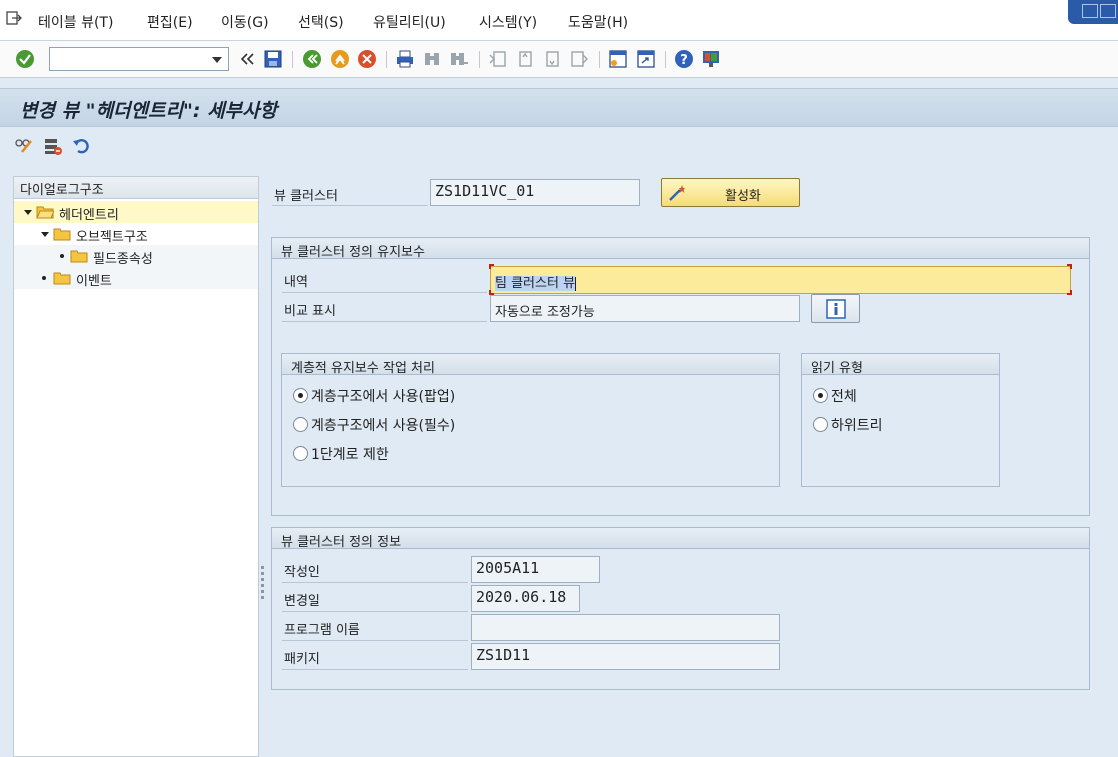 The image size is (1118, 757). I want to click on radio-label: 계층구조에서 사용(필수), so click(383, 426).